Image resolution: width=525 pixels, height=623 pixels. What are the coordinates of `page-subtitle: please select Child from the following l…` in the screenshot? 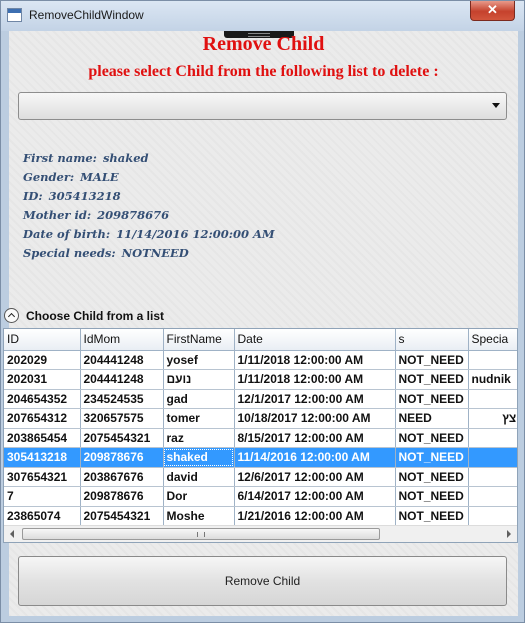 It's located at (263, 71).